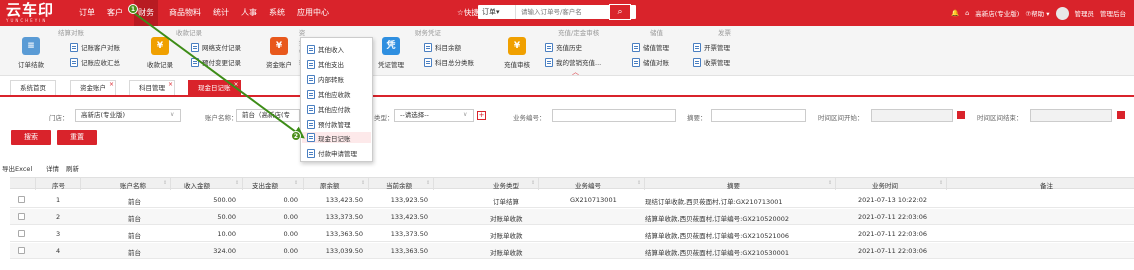 Image resolution: width=1134 pixels, height=270 pixels. I want to click on menu-label: 内部转账, so click(331, 80).